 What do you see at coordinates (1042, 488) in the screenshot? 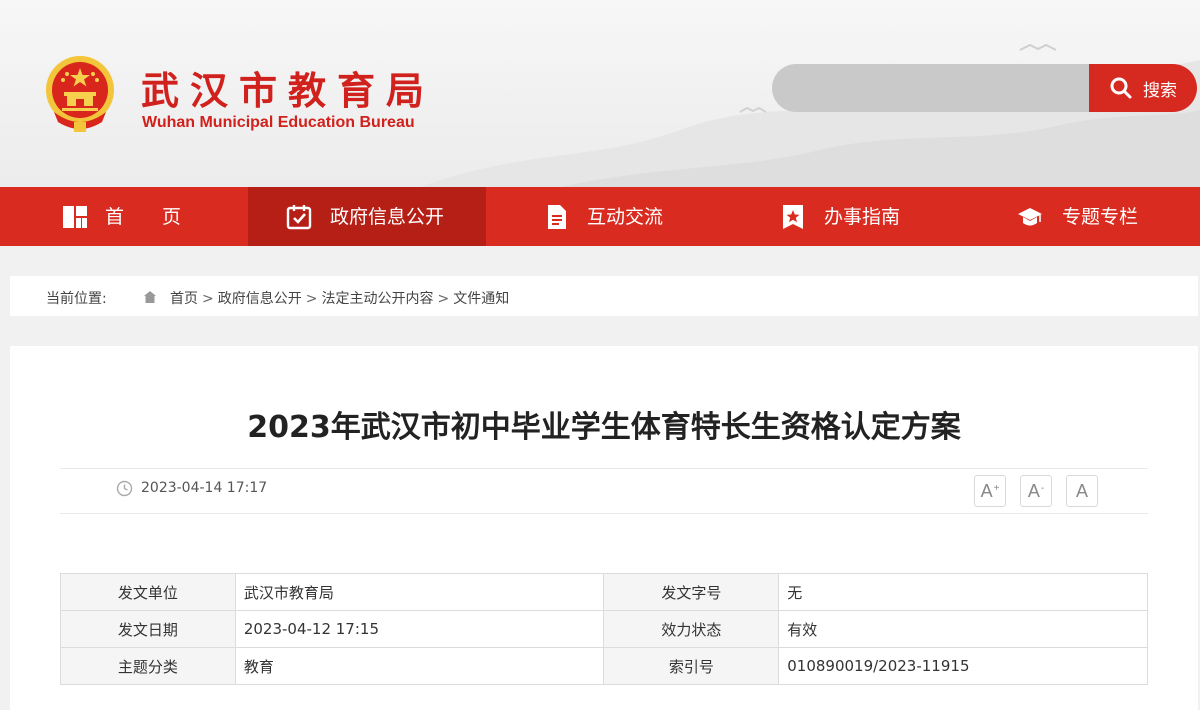
I see `font-decrease-mark: -` at bounding box center [1042, 488].